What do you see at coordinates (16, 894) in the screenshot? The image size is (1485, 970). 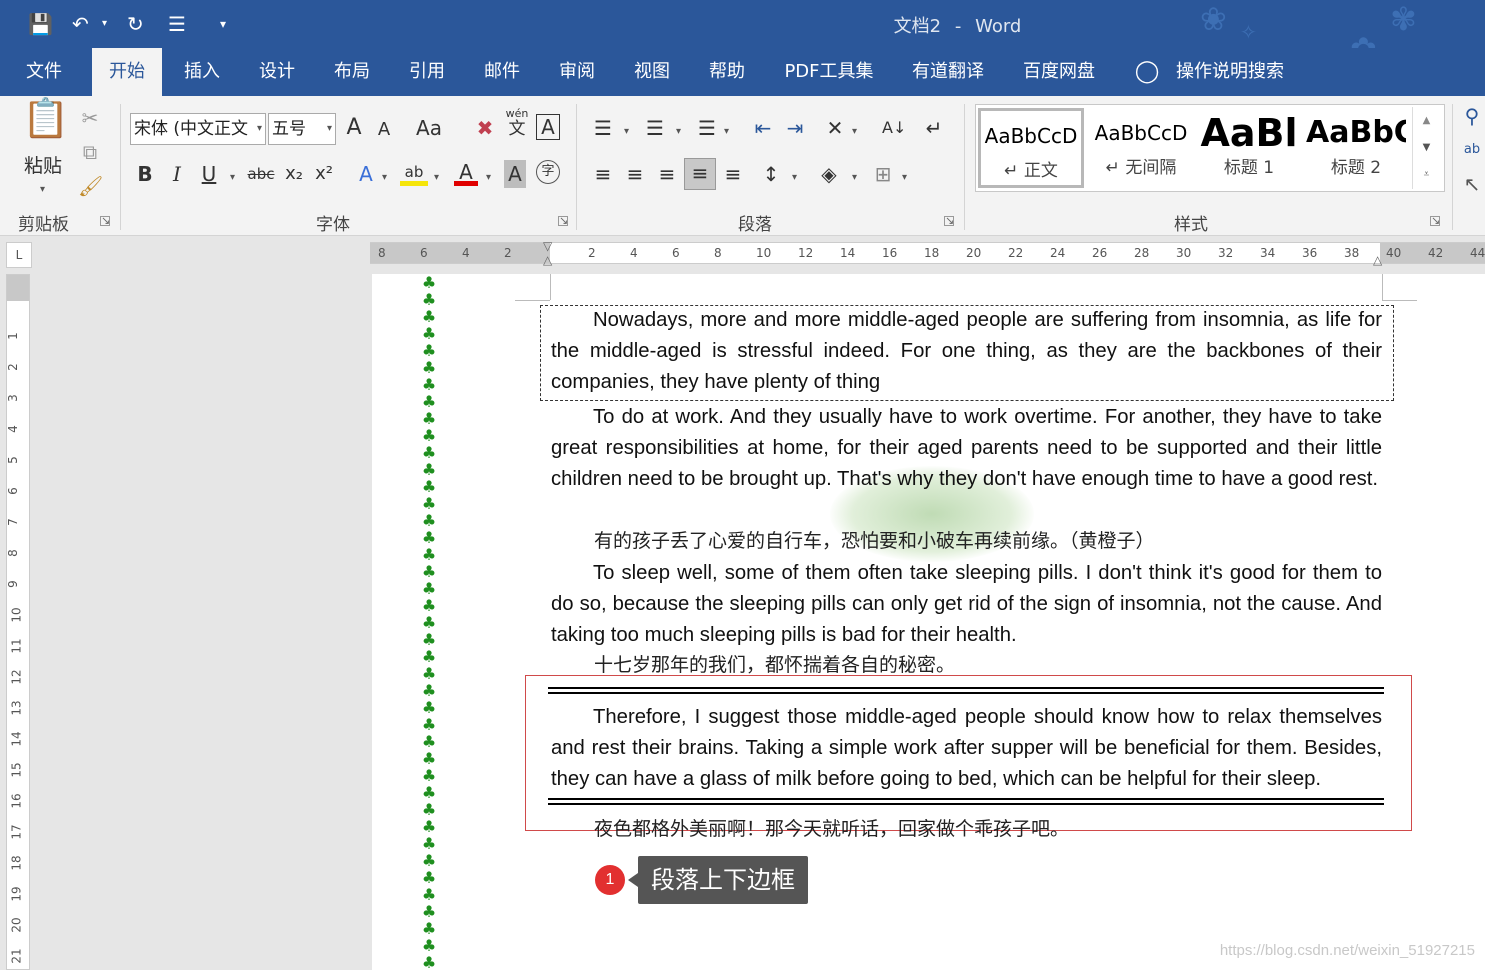 I see `ruler-tick-label: 19` at bounding box center [16, 894].